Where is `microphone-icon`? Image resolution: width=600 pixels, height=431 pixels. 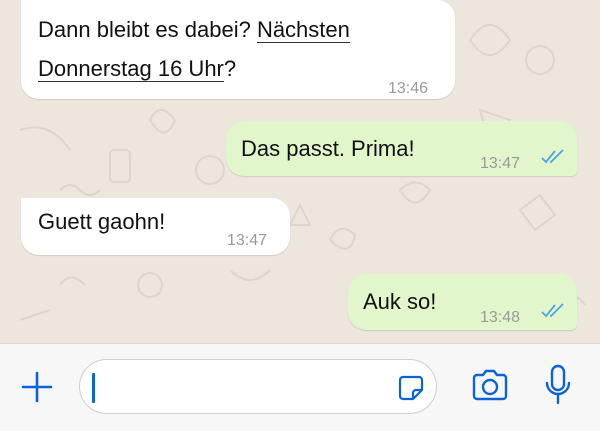
microphone-icon is located at coordinates (558, 385).